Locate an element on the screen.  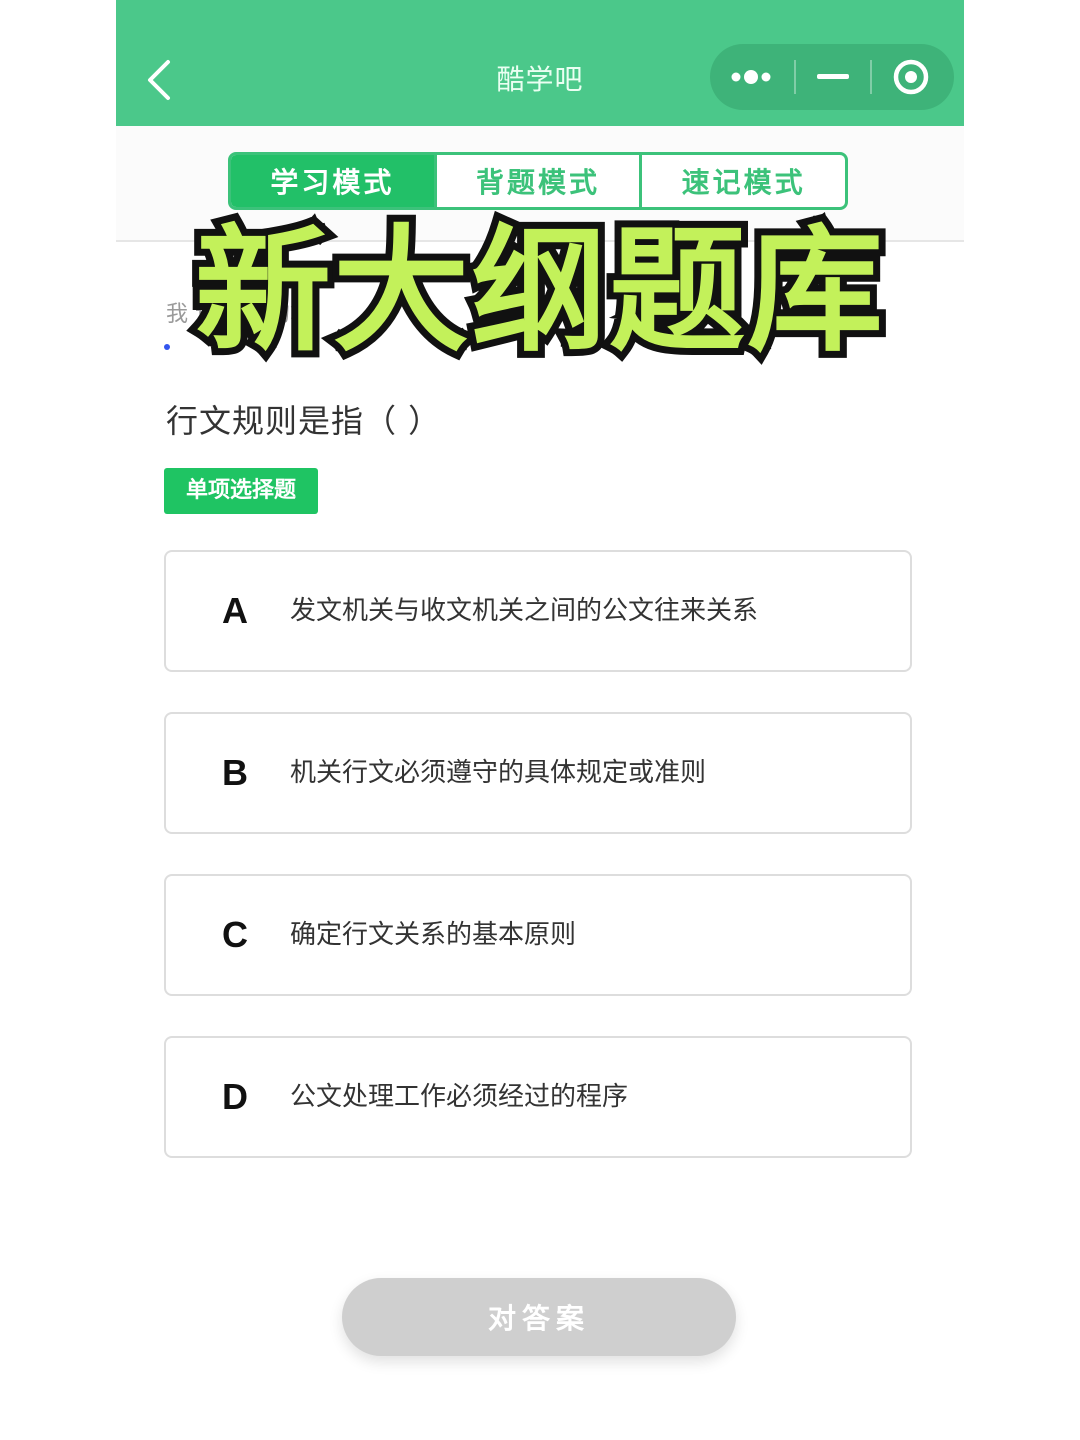
question-type-badge: 单项选择题 is located at coordinates (241, 491).